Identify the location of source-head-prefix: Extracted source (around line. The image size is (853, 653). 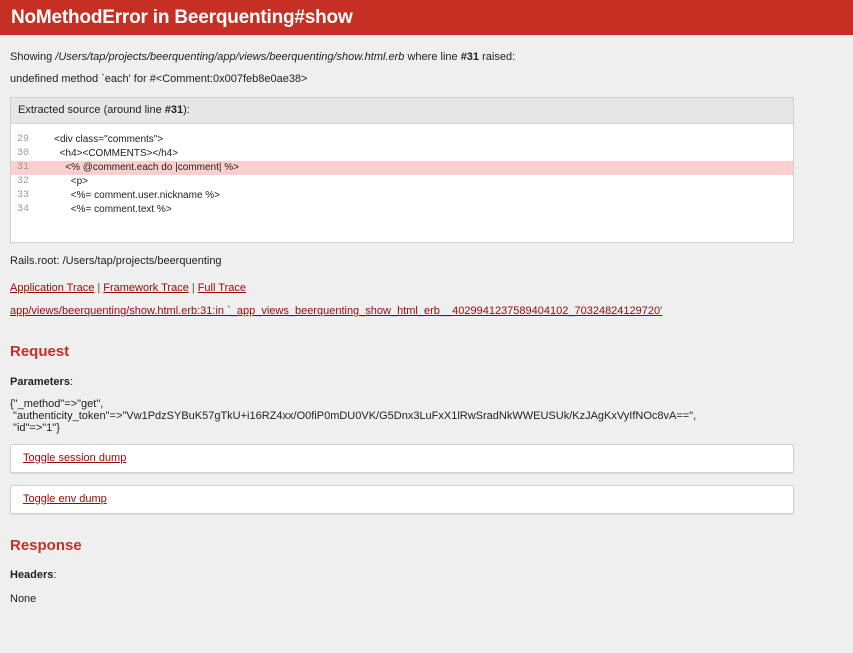
(91, 110).